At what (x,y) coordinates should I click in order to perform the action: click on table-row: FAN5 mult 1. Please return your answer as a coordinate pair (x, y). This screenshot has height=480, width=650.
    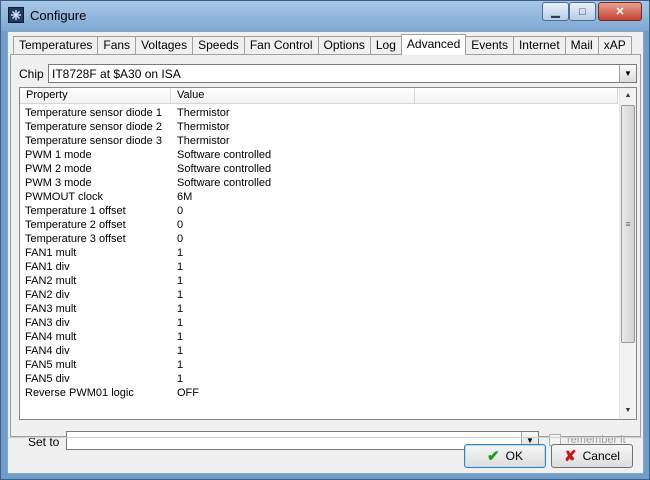
    Looking at the image, I should click on (319, 365).